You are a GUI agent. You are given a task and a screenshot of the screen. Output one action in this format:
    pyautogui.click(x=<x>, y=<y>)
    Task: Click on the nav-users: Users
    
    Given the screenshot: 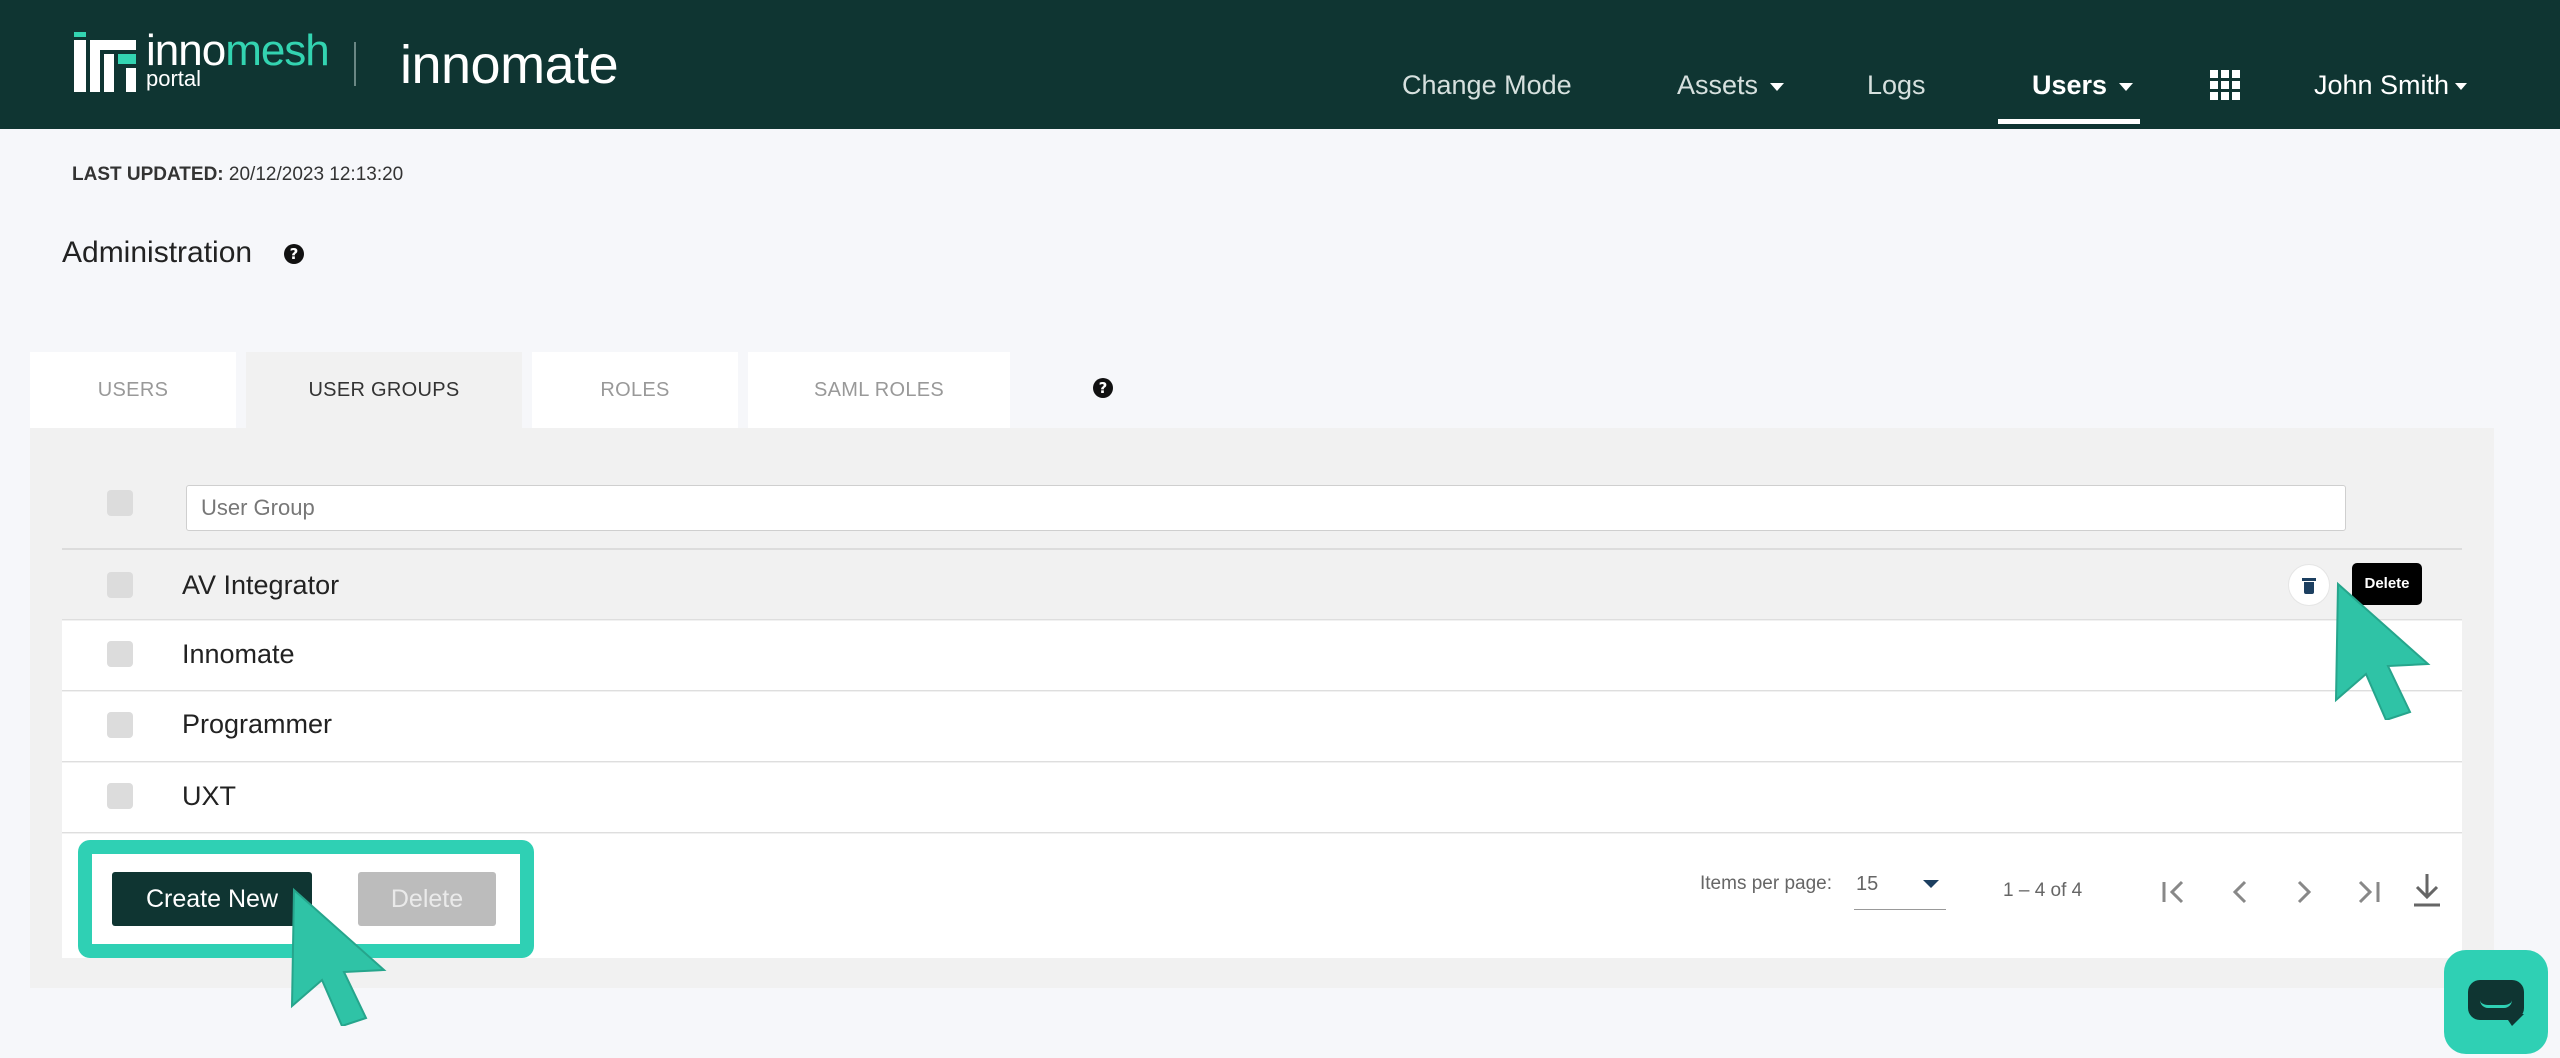 What is the action you would take?
    pyautogui.click(x=2083, y=85)
    